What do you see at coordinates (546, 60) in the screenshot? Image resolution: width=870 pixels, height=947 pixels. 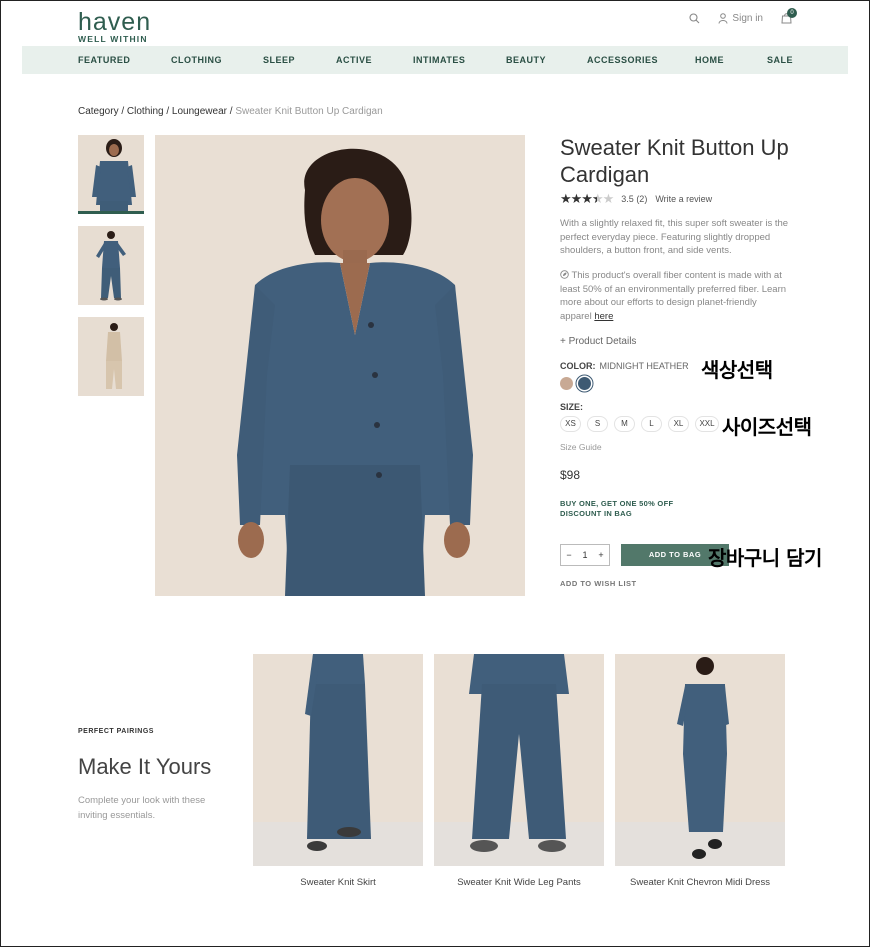 I see `nav-beauty: BEAUTY` at bounding box center [546, 60].